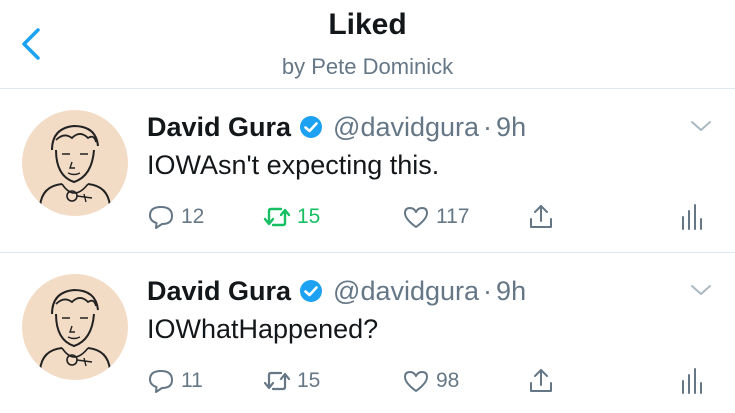 Image resolution: width=735 pixels, height=413 pixels. What do you see at coordinates (293, 165) in the screenshot?
I see `tweet-text: IOWAsn't expecting this.` at bounding box center [293, 165].